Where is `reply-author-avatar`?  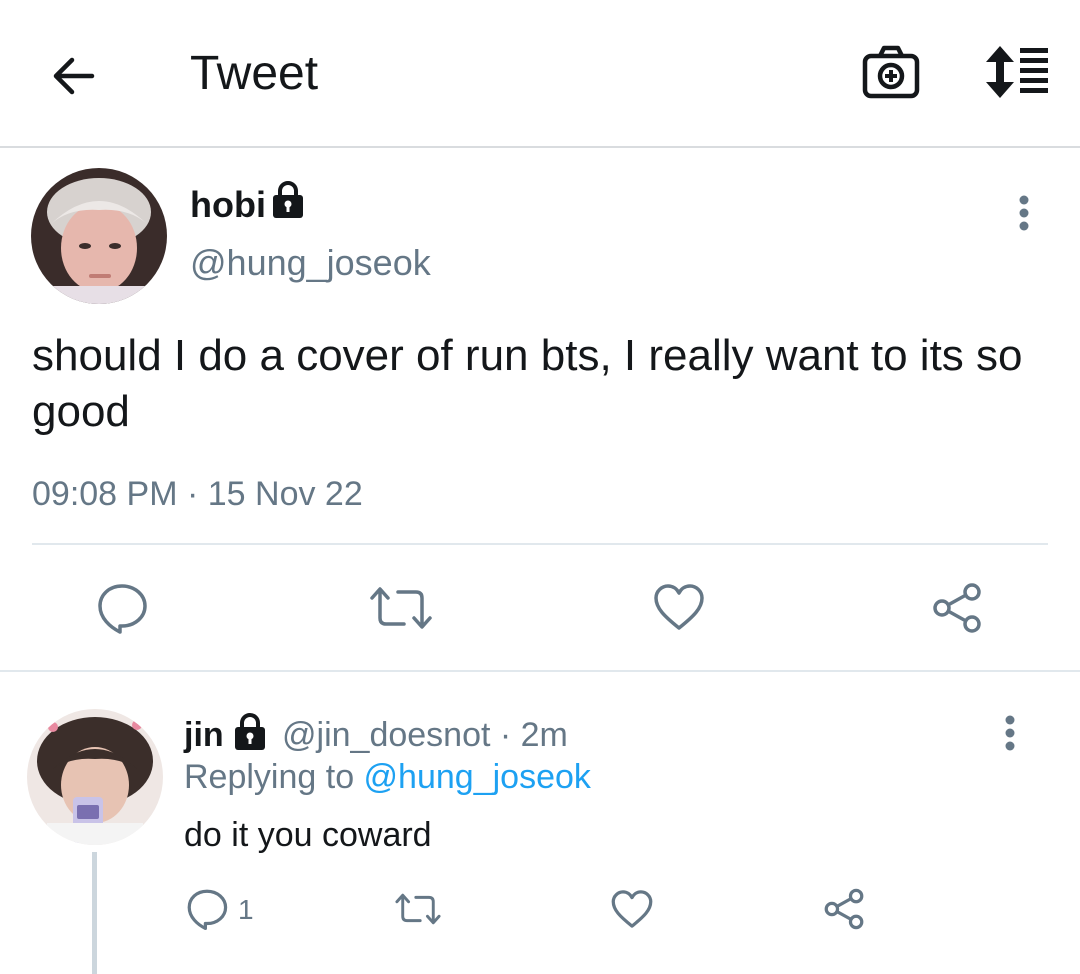 reply-author-avatar is located at coordinates (95, 777).